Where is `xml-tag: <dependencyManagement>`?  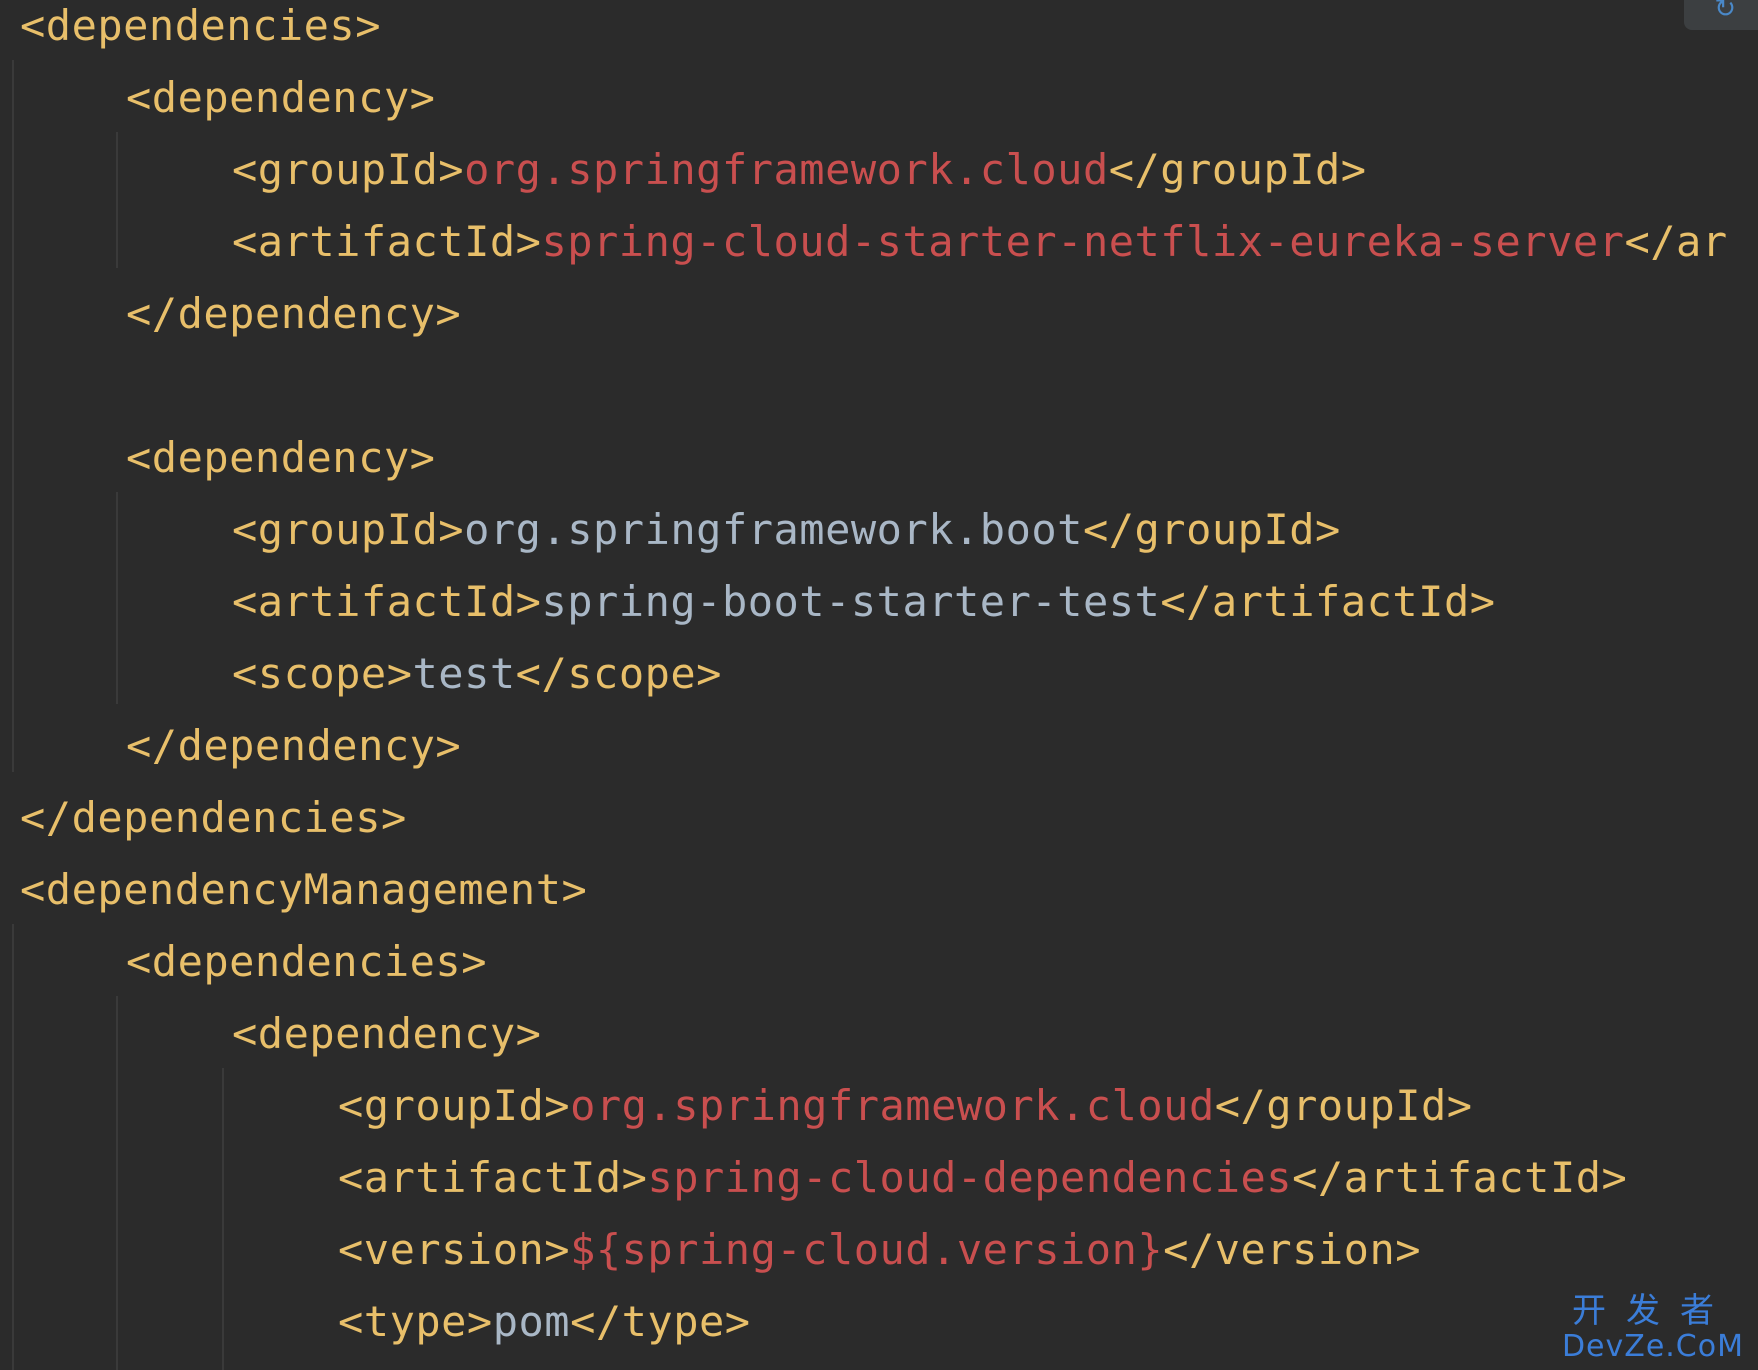
xml-tag: <dependencyManagement> is located at coordinates (304, 889).